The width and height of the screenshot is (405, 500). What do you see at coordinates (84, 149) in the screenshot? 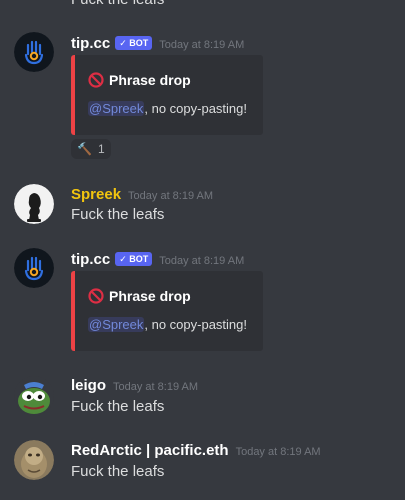
I see `hammer-icon: 🔨` at bounding box center [84, 149].